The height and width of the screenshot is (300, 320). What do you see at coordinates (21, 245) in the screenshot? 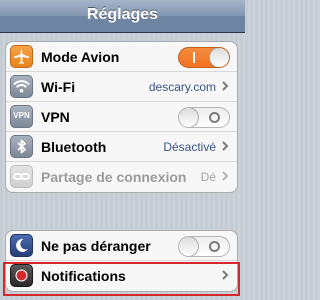
I see `moon-icon` at bounding box center [21, 245].